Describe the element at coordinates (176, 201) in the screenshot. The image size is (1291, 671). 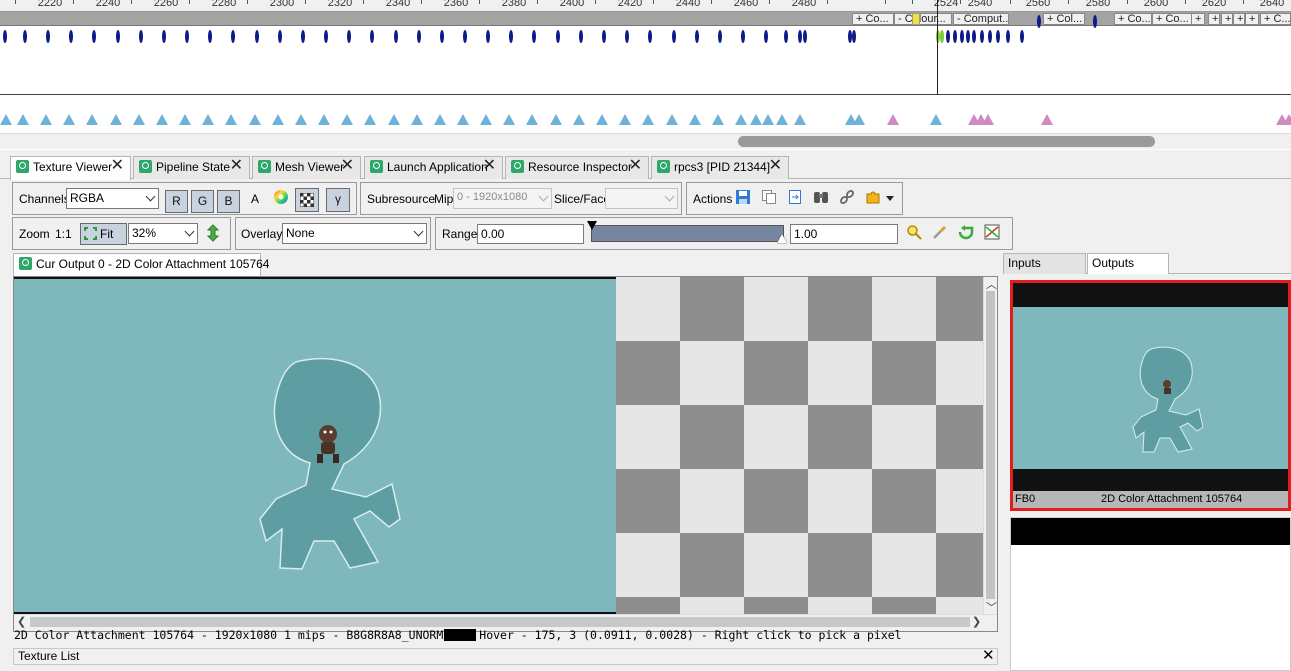
I see `channel-r-toggle: R` at that location.